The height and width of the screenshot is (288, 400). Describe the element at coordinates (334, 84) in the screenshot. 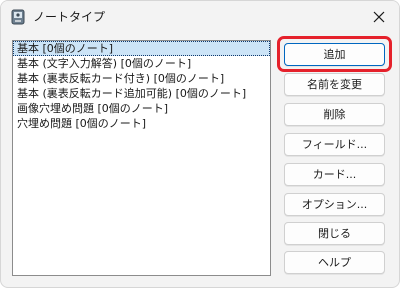

I see `rename-button: 名前を変更` at that location.